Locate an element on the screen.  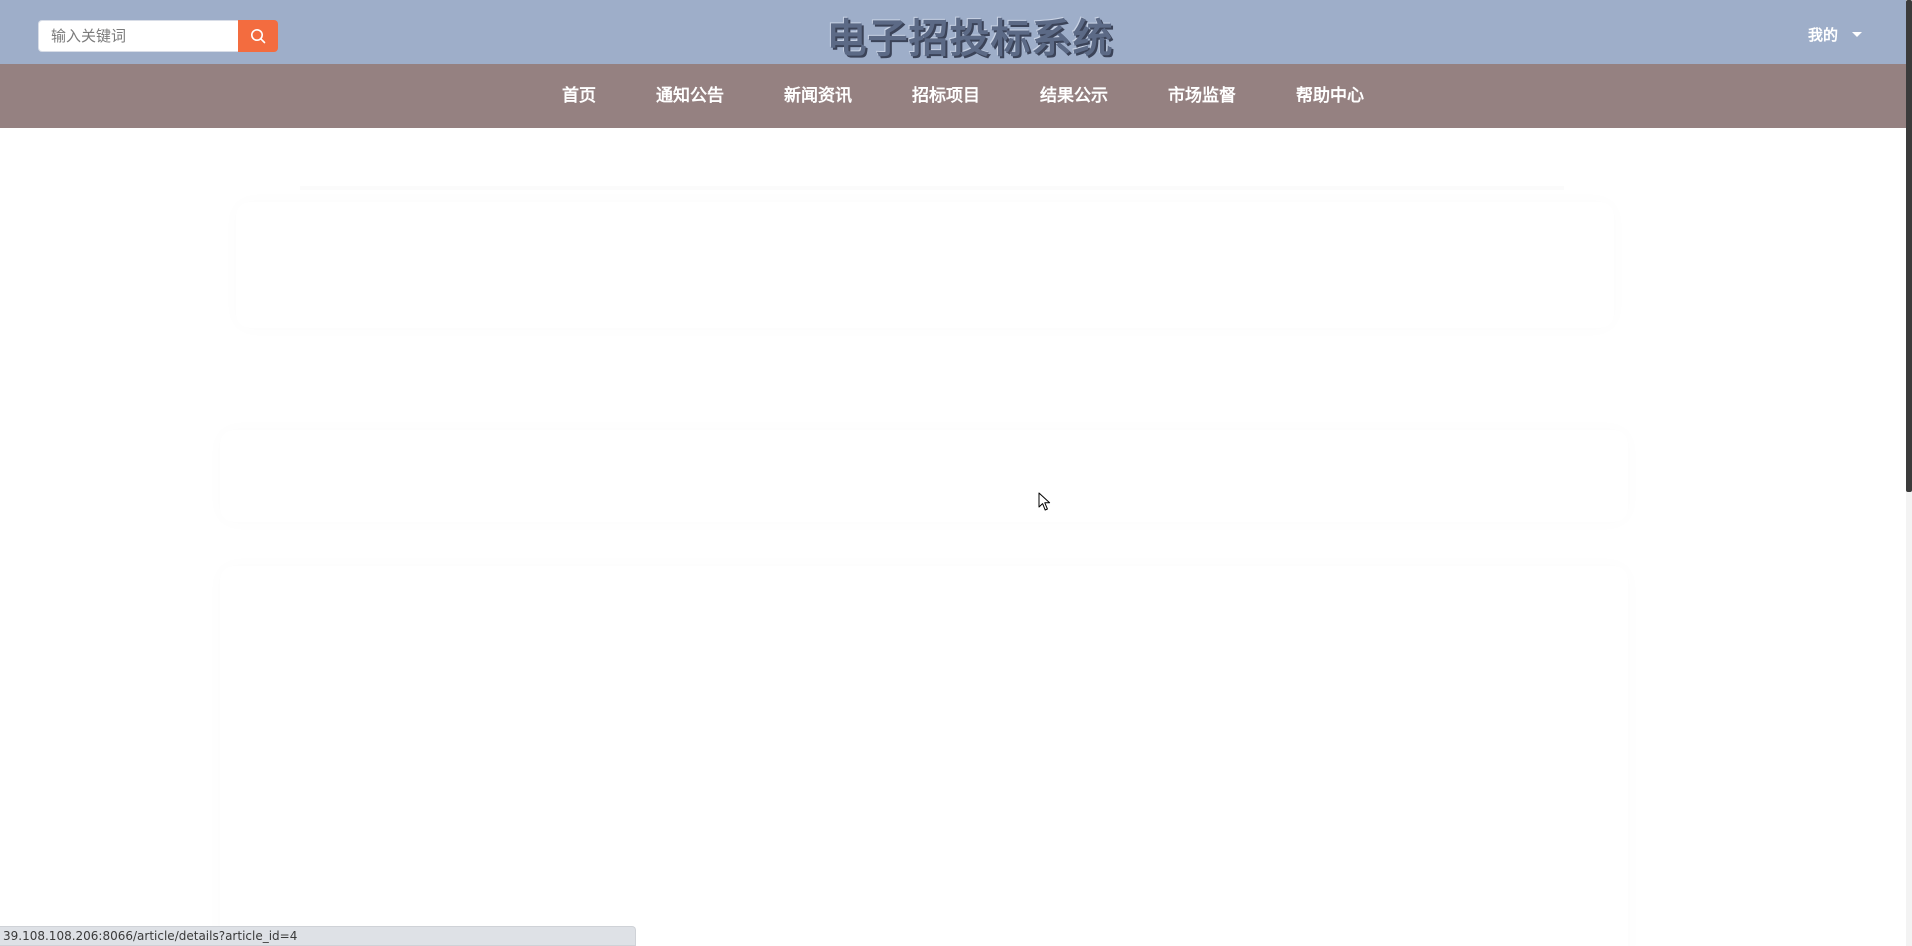
nav-item-market-supervision: 市场监督 is located at coordinates (1202, 96).